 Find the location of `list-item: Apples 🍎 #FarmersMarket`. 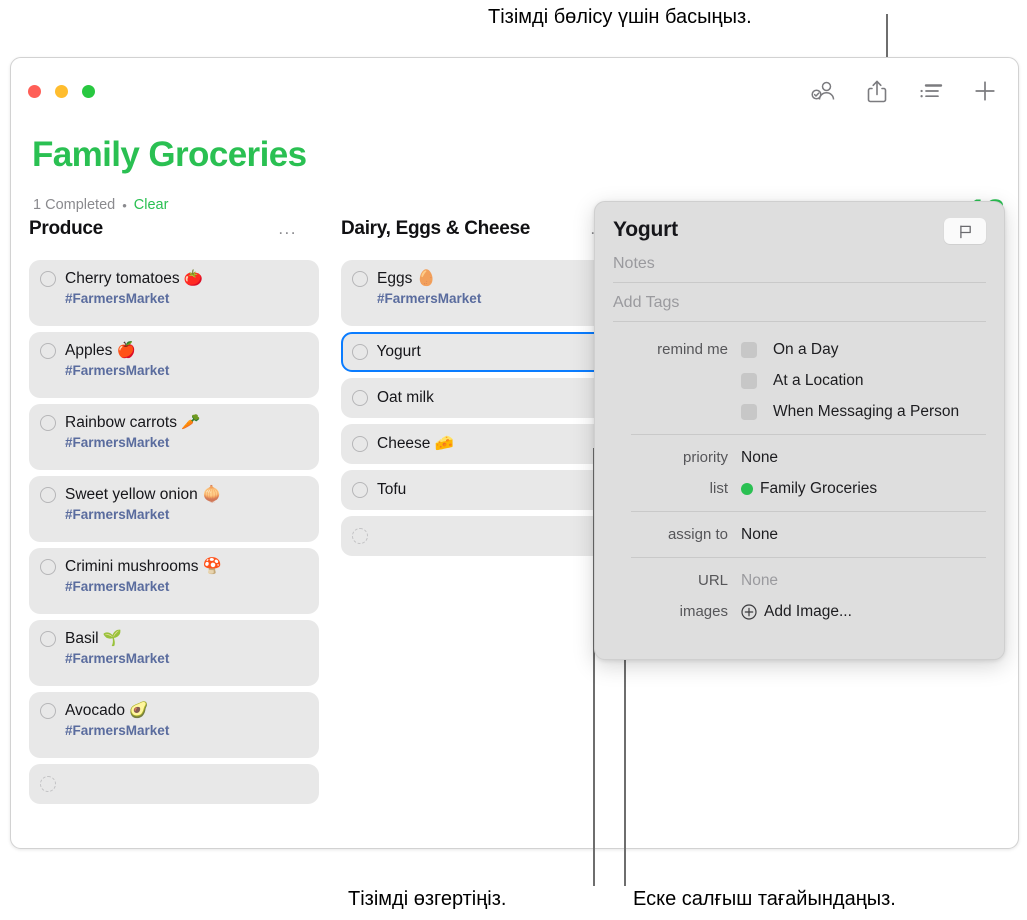

list-item: Apples 🍎 #FarmersMarket is located at coordinates (174, 365).